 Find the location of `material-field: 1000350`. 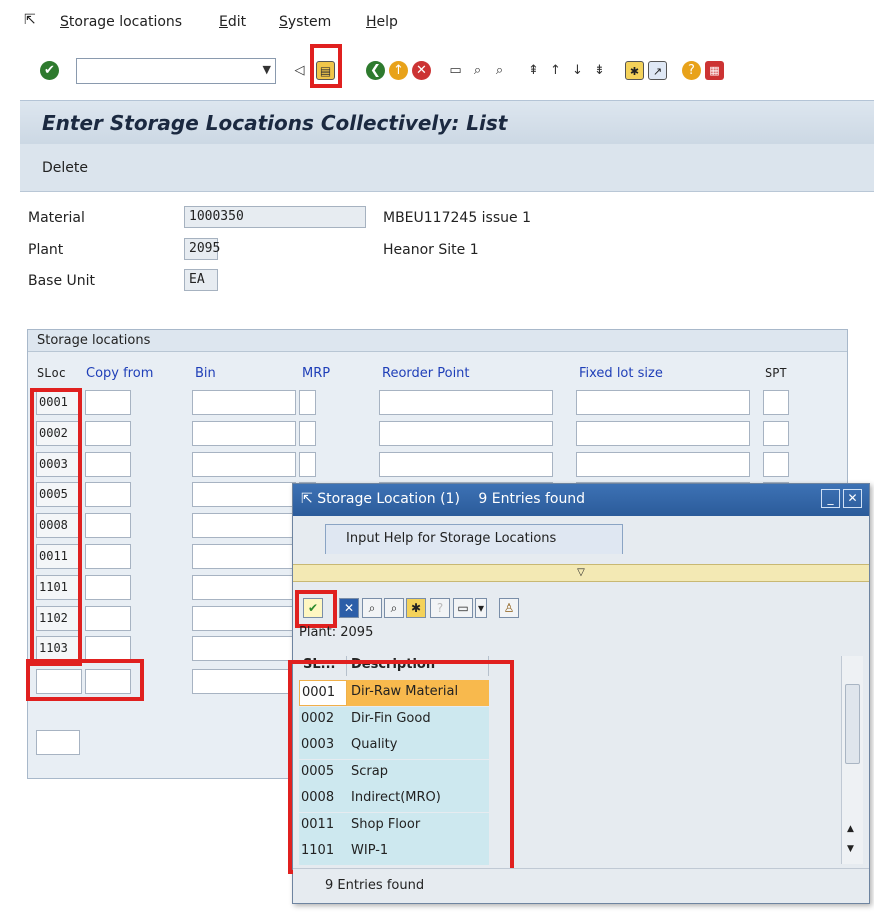

material-field: 1000350 is located at coordinates (275, 217).